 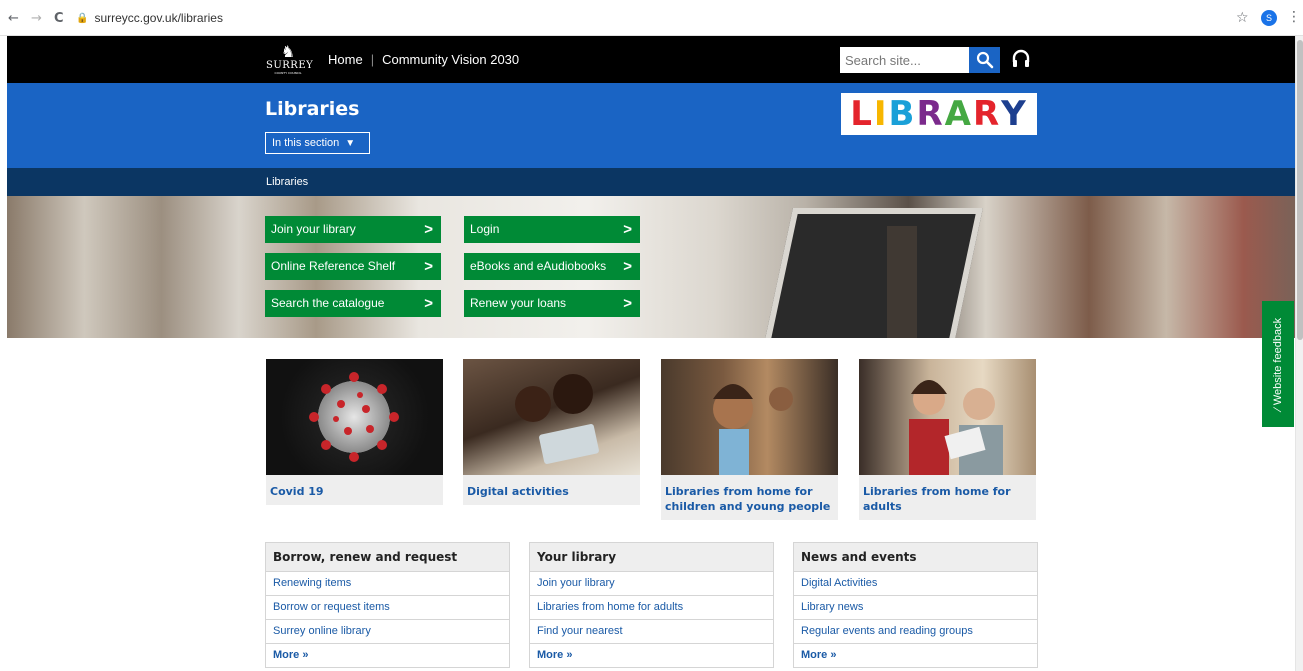 I want to click on virus-icon, so click(x=354, y=417).